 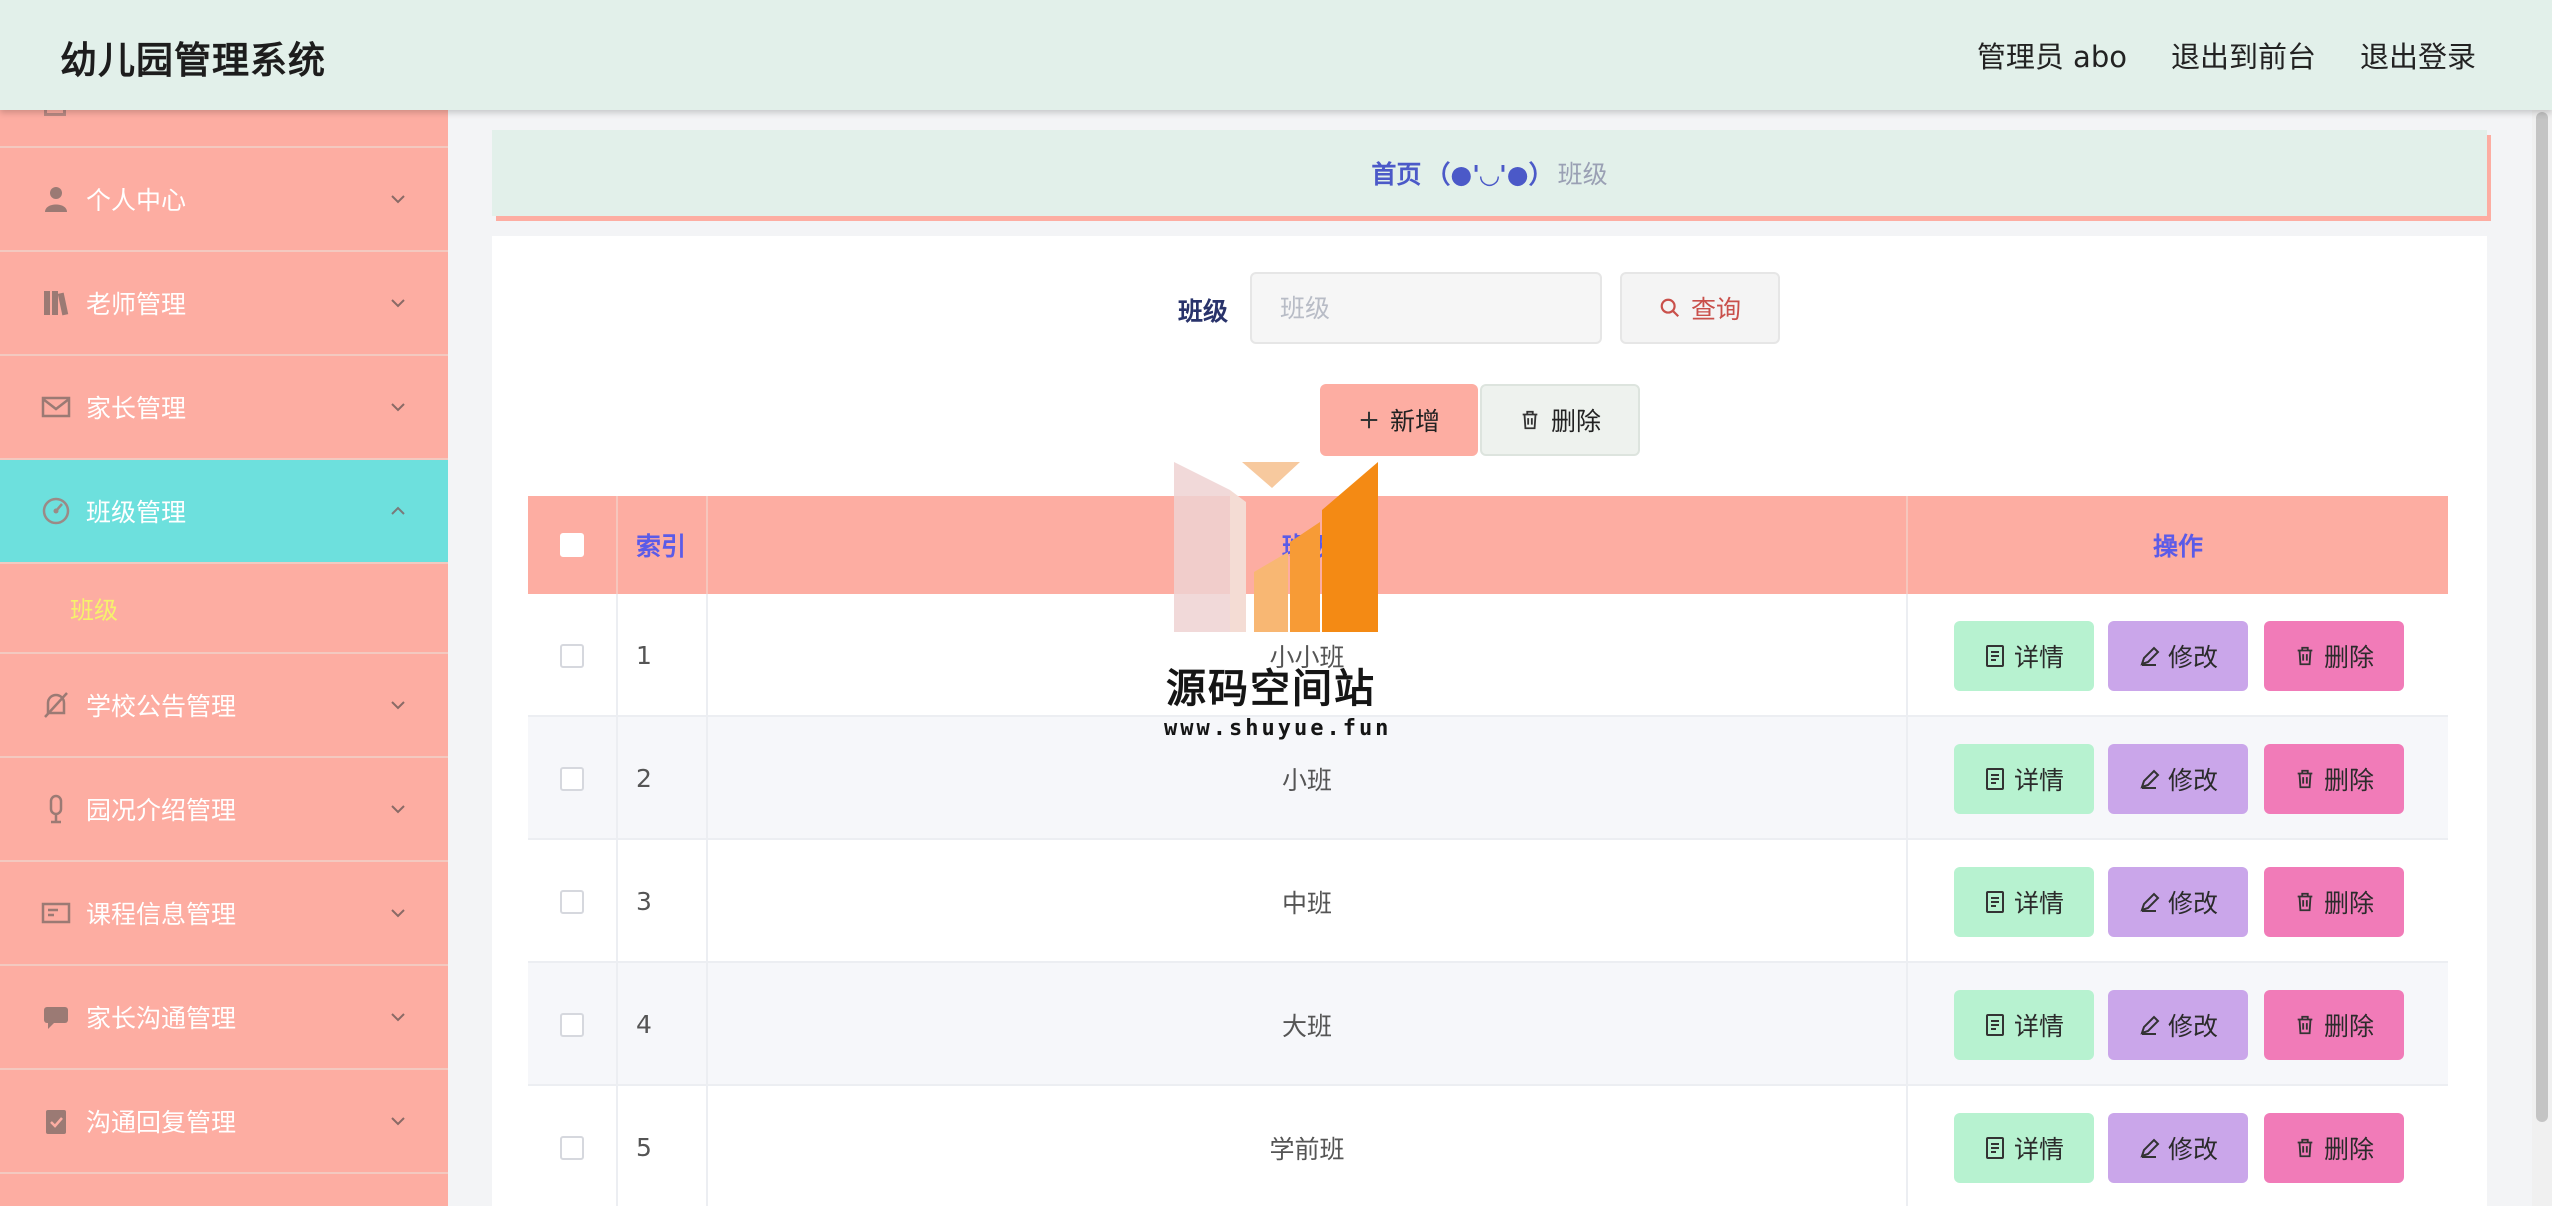 I want to click on breadcrumb: 首页 （●'◡'●） 班级, so click(x=1489, y=173).